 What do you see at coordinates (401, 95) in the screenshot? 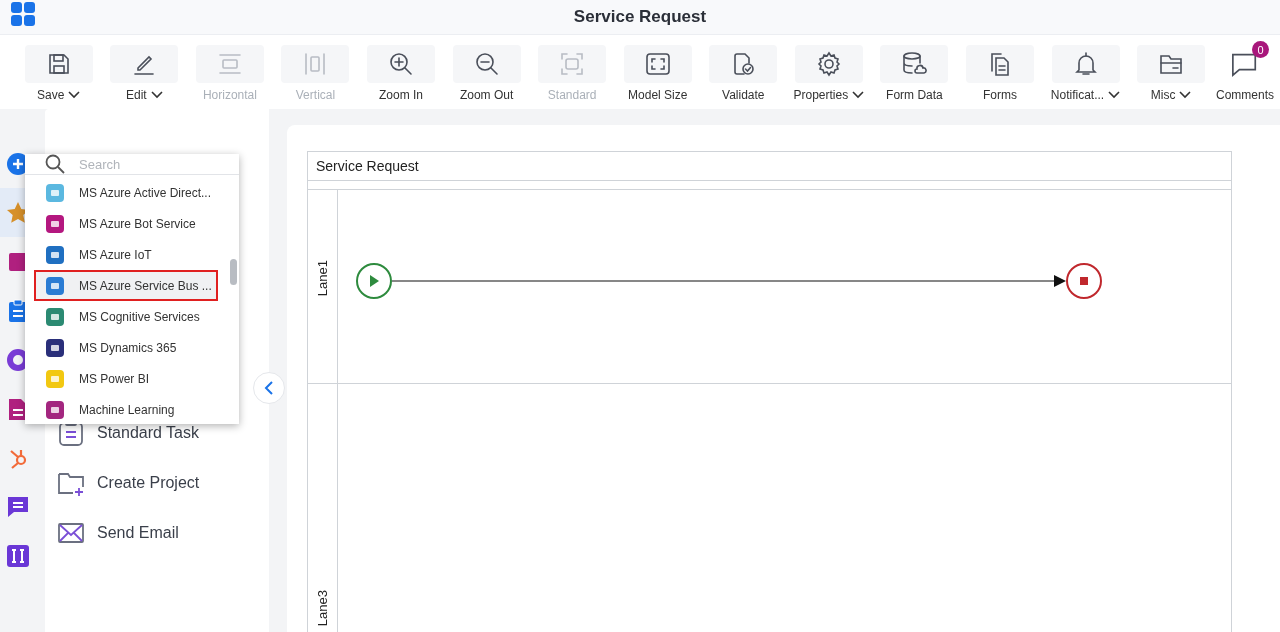
I see `toolbar-label: Zoom In` at bounding box center [401, 95].